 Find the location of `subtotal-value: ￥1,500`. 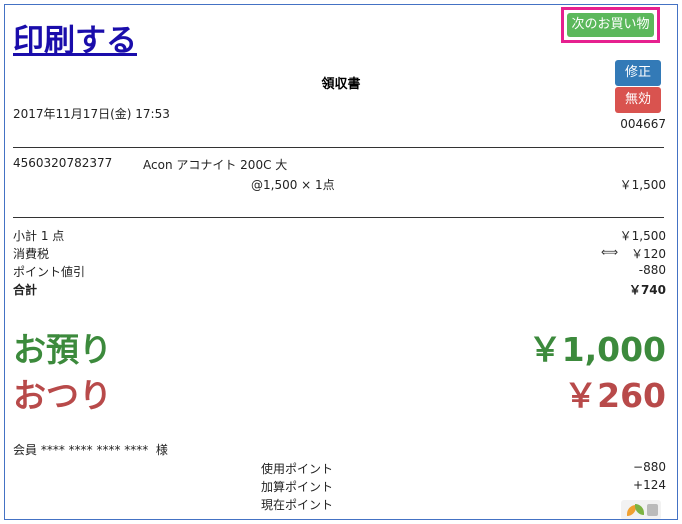

subtotal-value: ￥1,500 is located at coordinates (642, 236).